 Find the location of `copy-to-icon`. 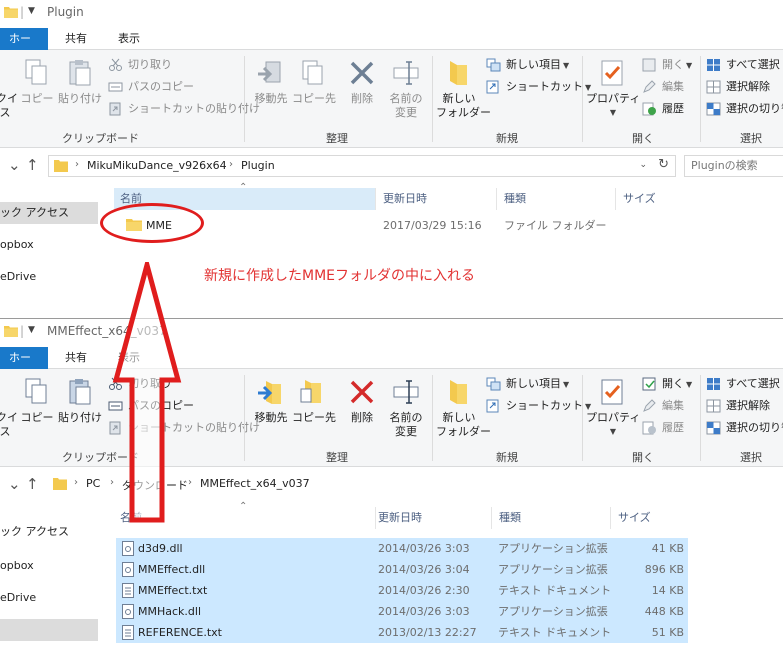

copy-to-icon is located at coordinates (312, 72).